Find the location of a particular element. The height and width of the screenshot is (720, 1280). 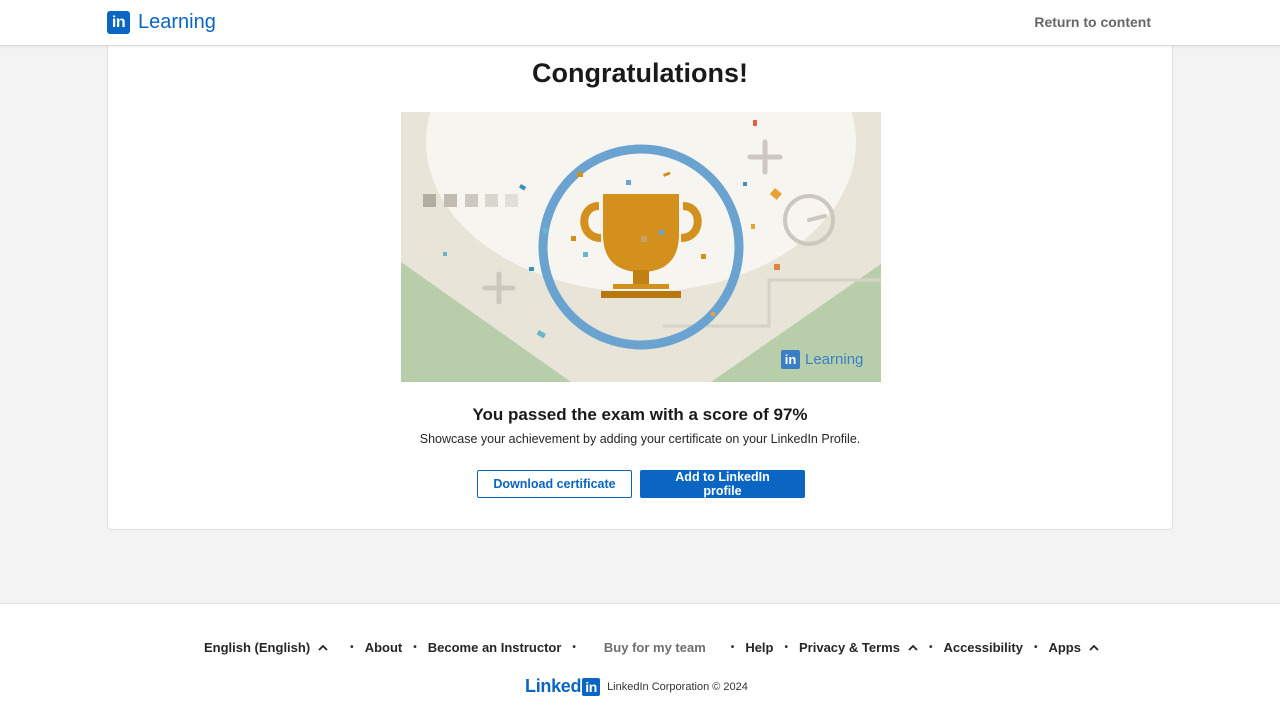

linkedin-logo-text: Linked is located at coordinates (553, 686).